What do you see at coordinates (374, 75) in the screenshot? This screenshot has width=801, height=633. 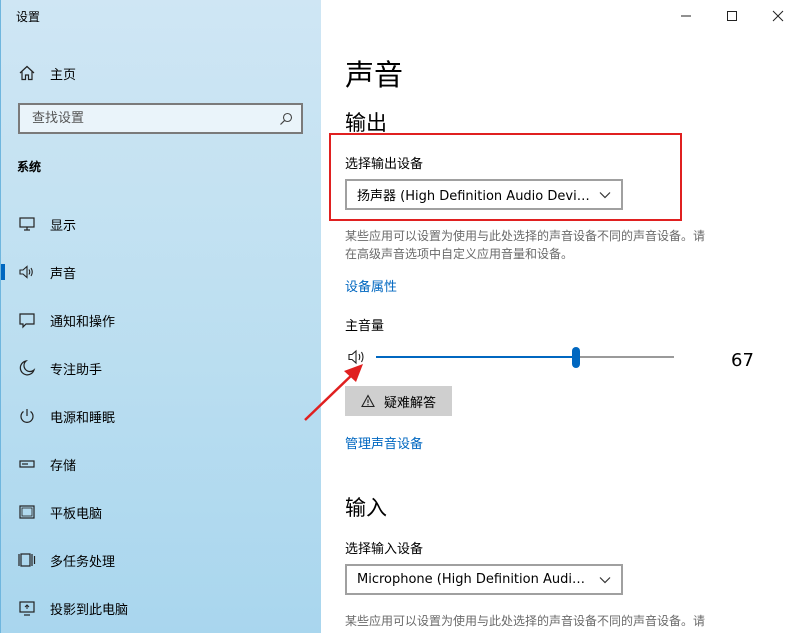 I see `page-title: 声音` at bounding box center [374, 75].